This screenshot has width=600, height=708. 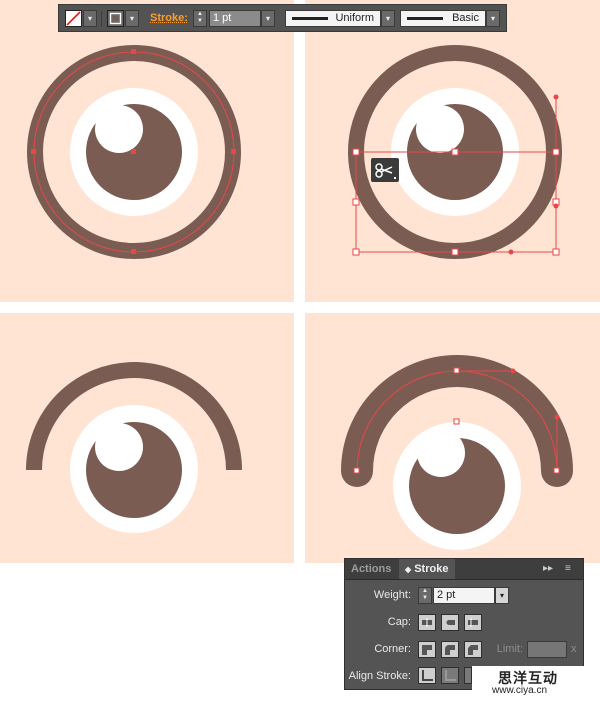 I want to click on panel-menu-icon: ≡, so click(x=568, y=568).